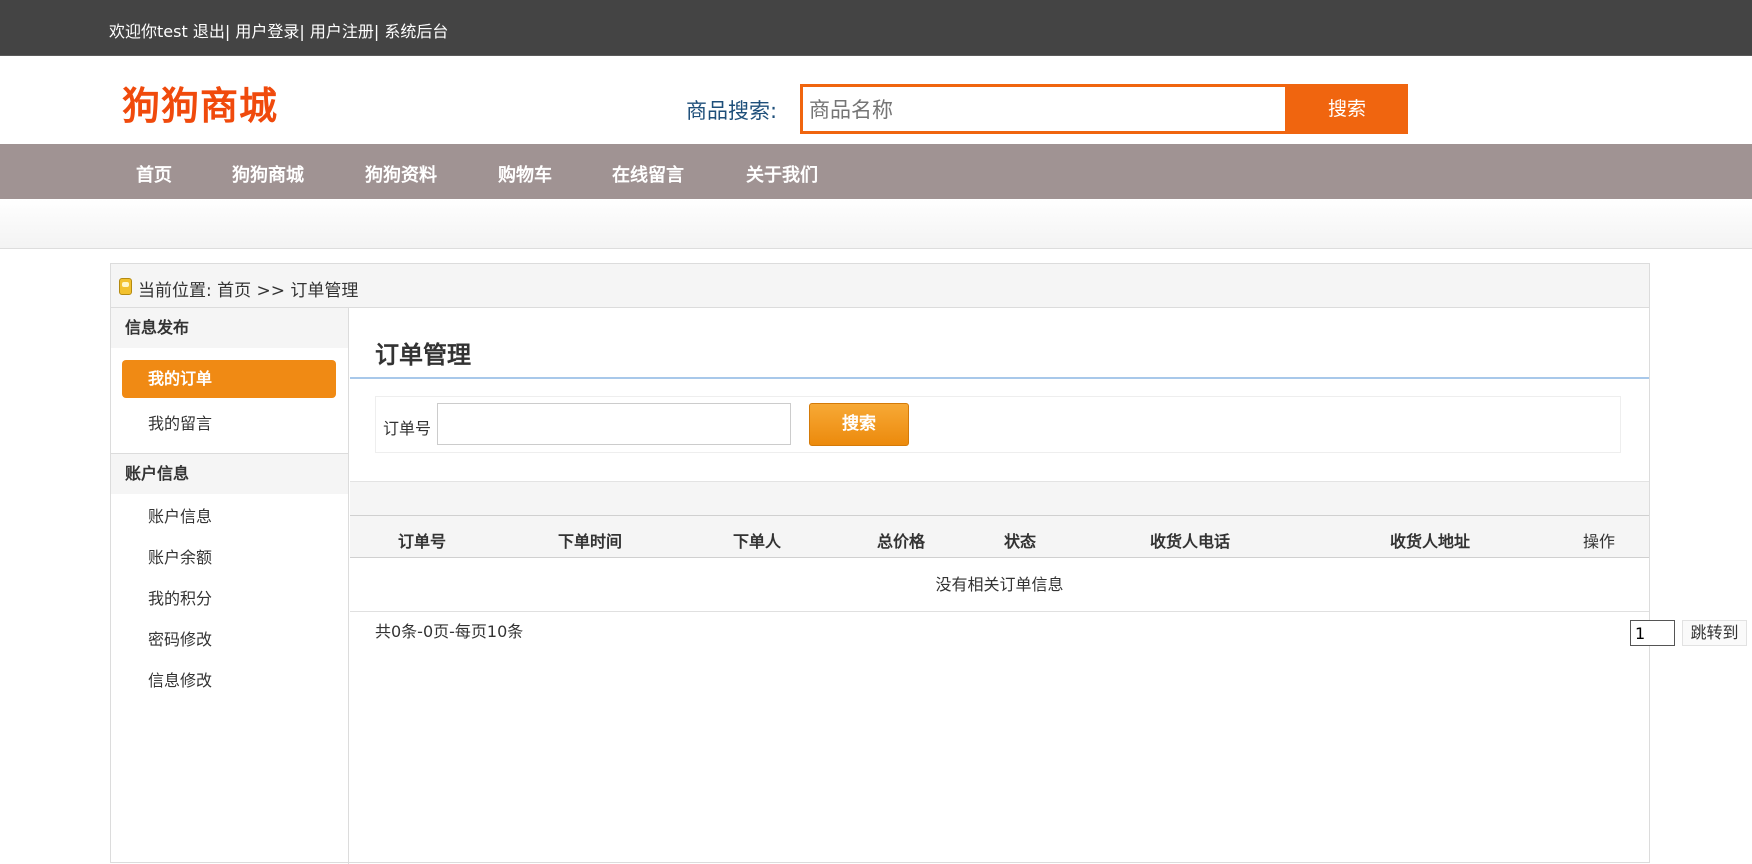  What do you see at coordinates (732, 111) in the screenshot?
I see `search-label: 商品搜索:` at bounding box center [732, 111].